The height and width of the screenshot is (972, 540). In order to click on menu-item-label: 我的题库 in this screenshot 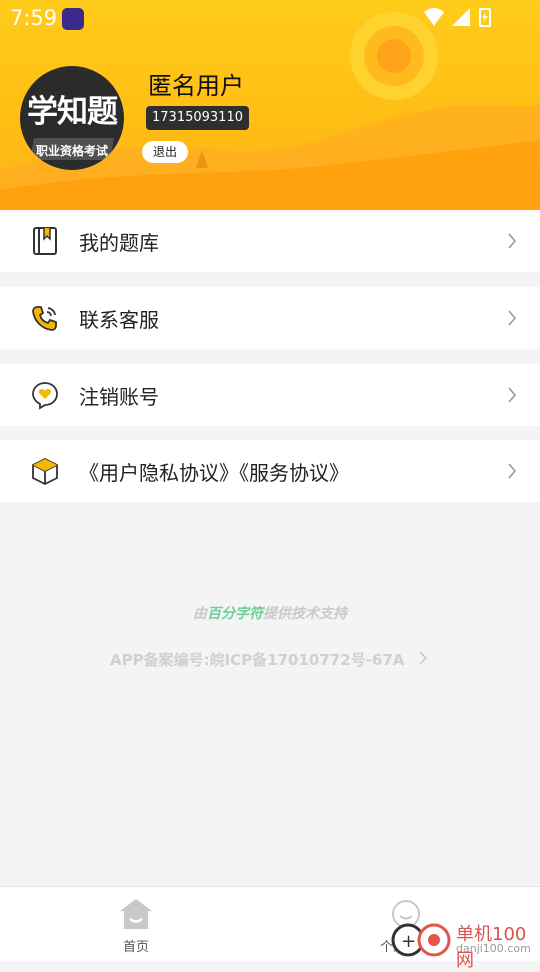, I will do `click(119, 243)`.